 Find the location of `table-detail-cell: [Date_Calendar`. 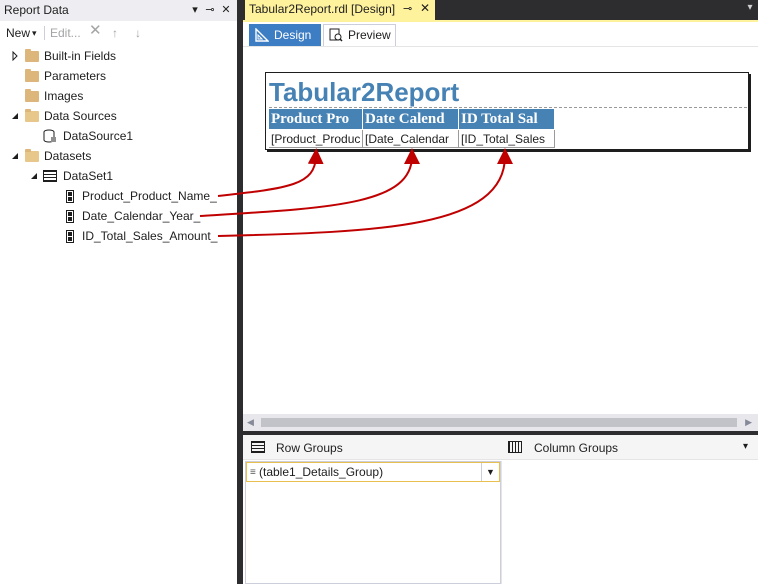

table-detail-cell: [Date_Calendar is located at coordinates (411, 139).